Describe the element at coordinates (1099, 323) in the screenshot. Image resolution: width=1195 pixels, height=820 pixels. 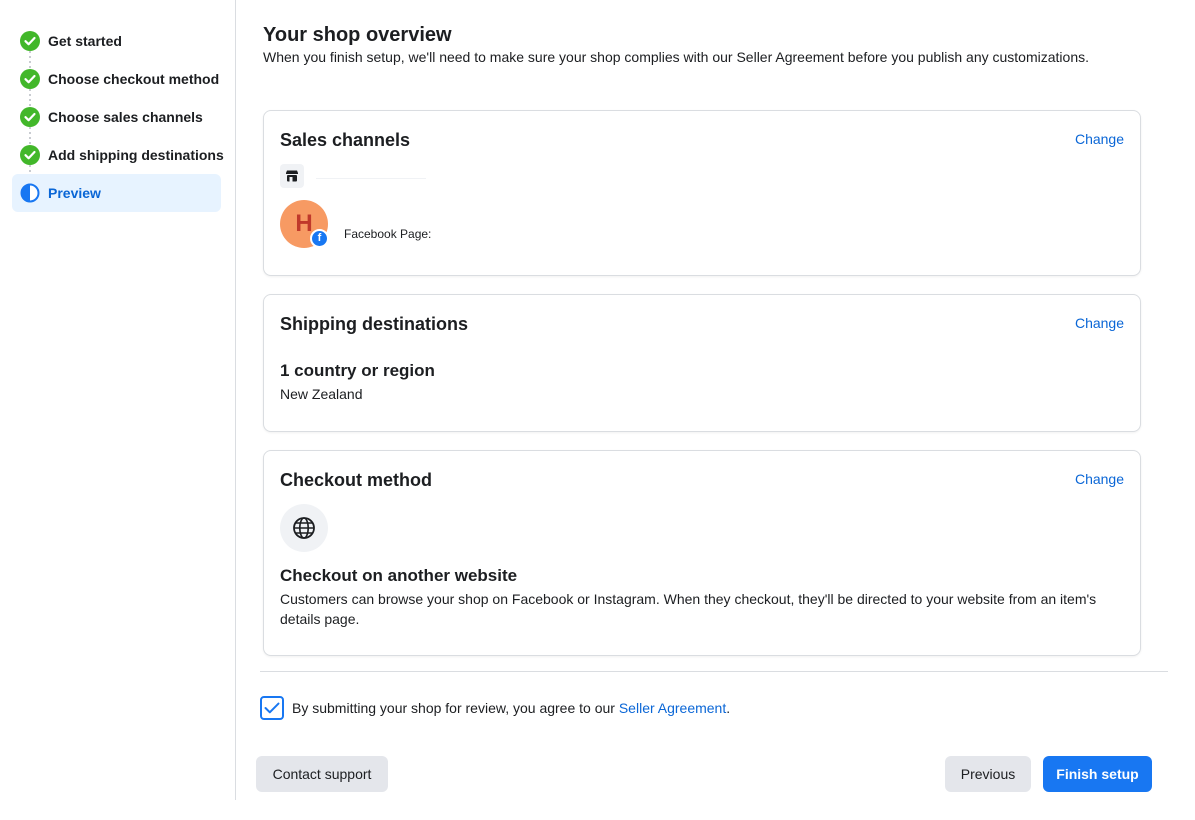
I see `change-shipping-link: Change` at that location.